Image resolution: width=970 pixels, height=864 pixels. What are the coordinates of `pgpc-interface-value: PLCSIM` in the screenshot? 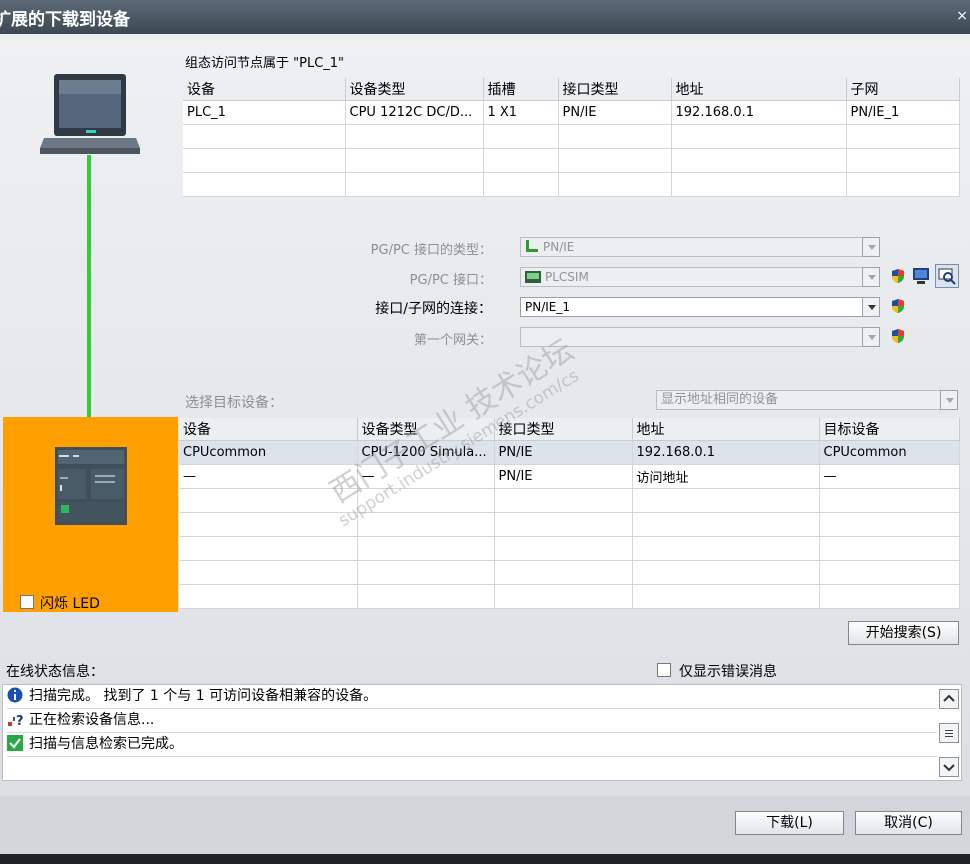 It's located at (567, 277).